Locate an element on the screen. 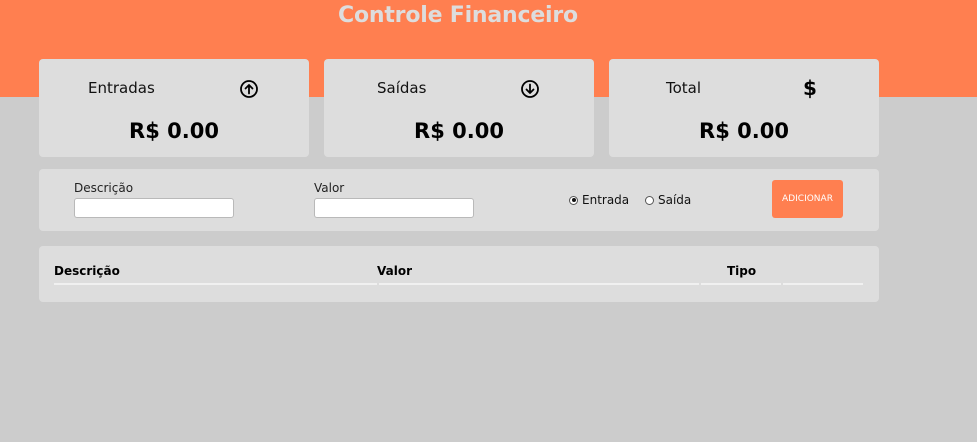 This screenshot has width=977, height=442. radio-entrada-option: Entrada is located at coordinates (599, 200).